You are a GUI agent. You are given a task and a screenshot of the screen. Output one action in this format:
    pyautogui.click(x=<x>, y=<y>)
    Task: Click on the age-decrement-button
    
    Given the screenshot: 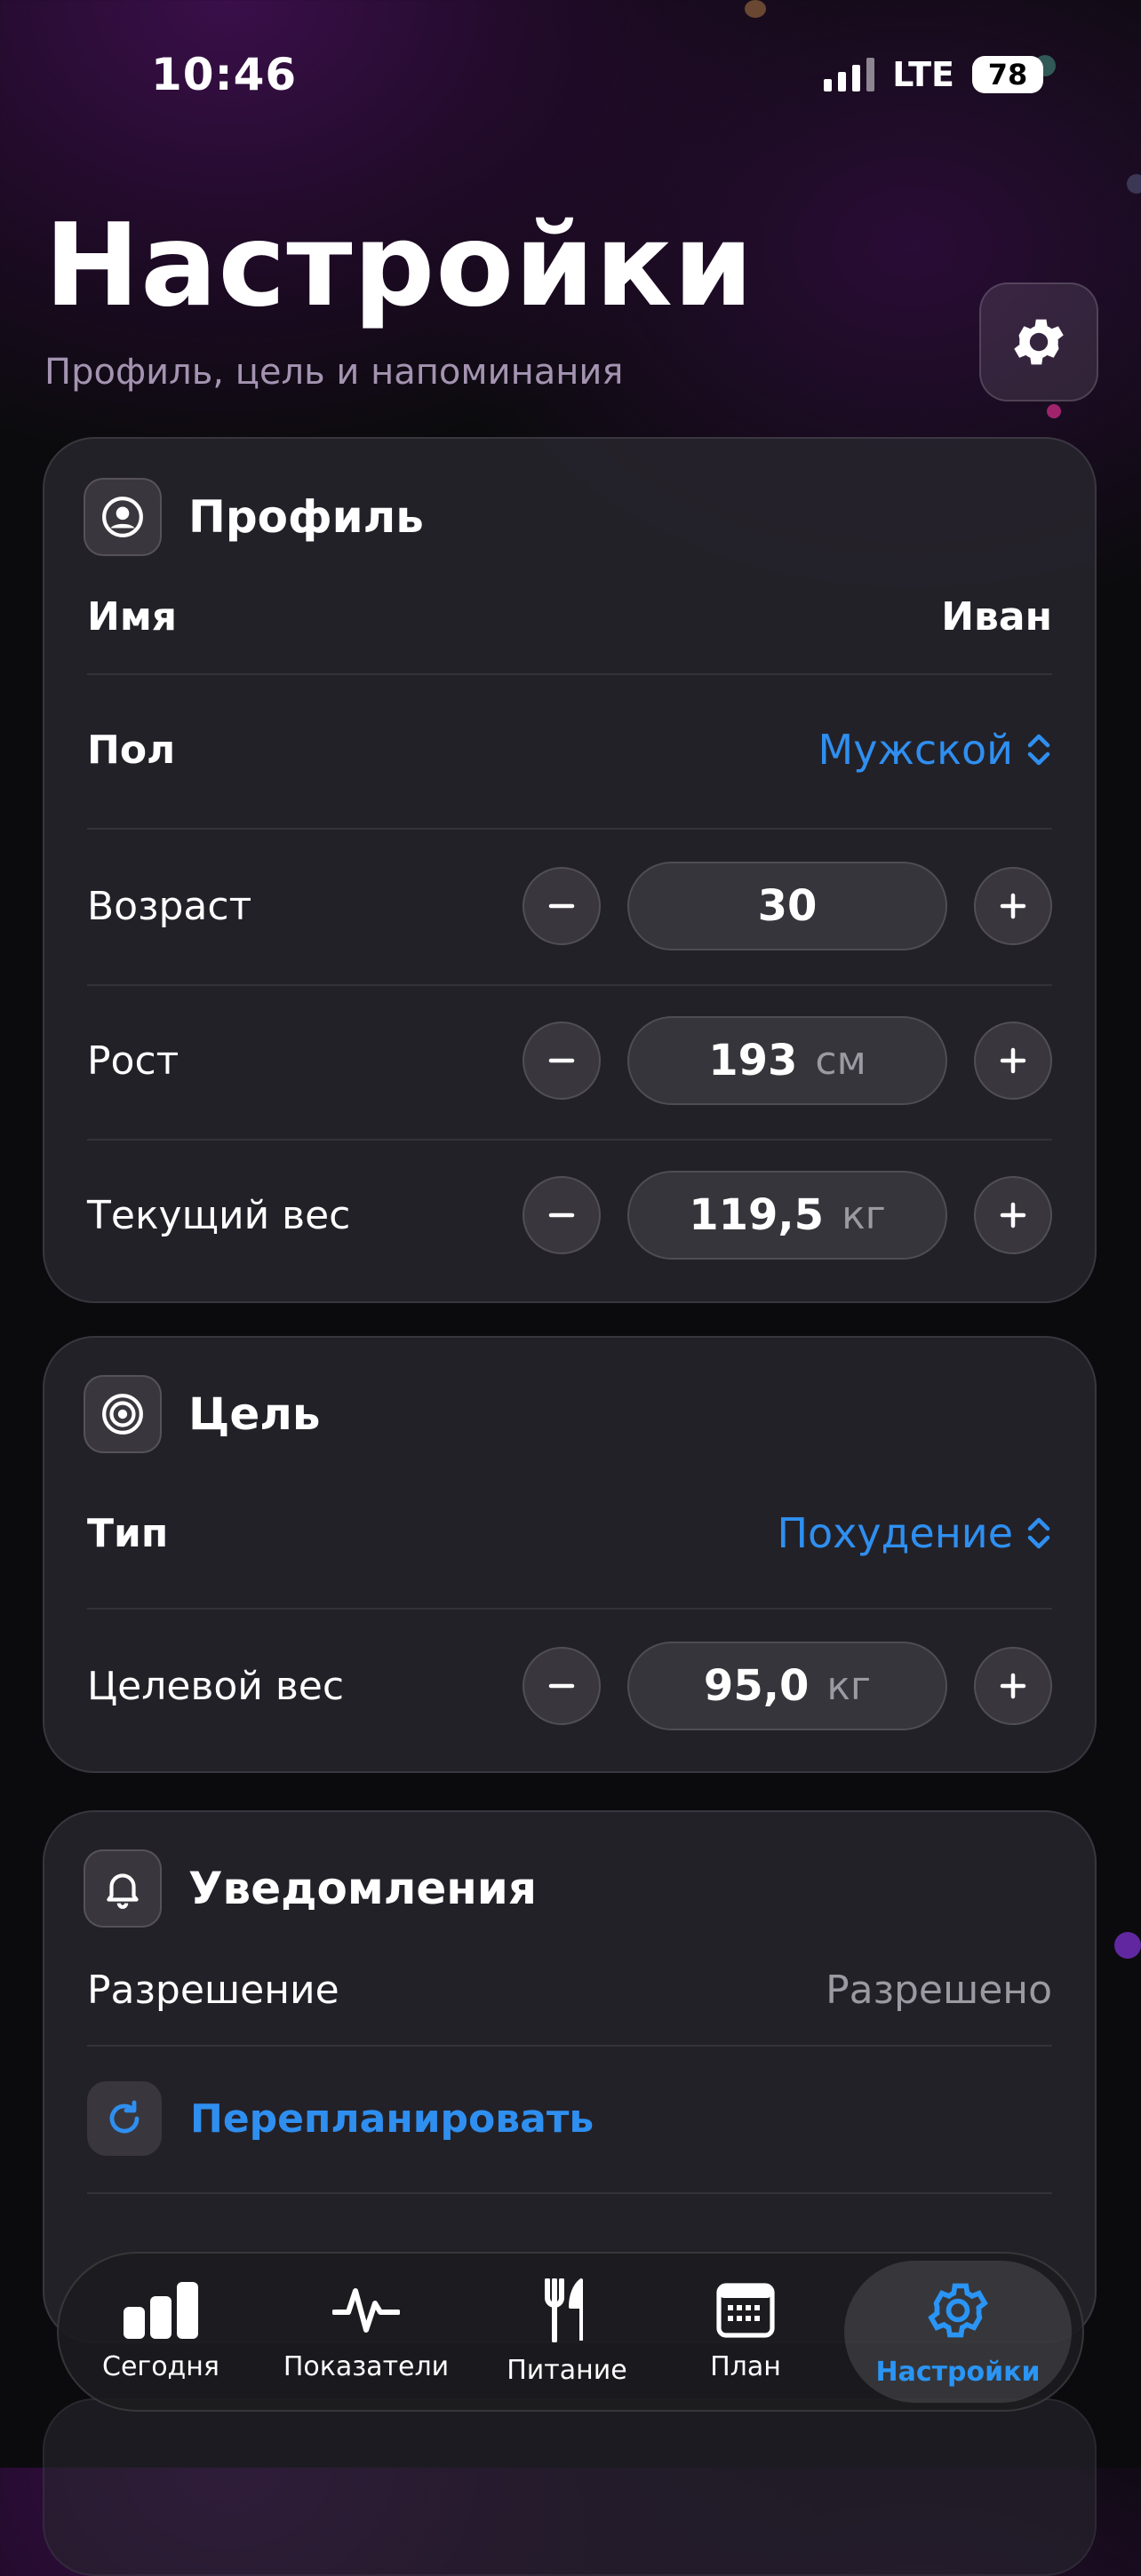 What is the action you would take?
    pyautogui.click(x=562, y=906)
    